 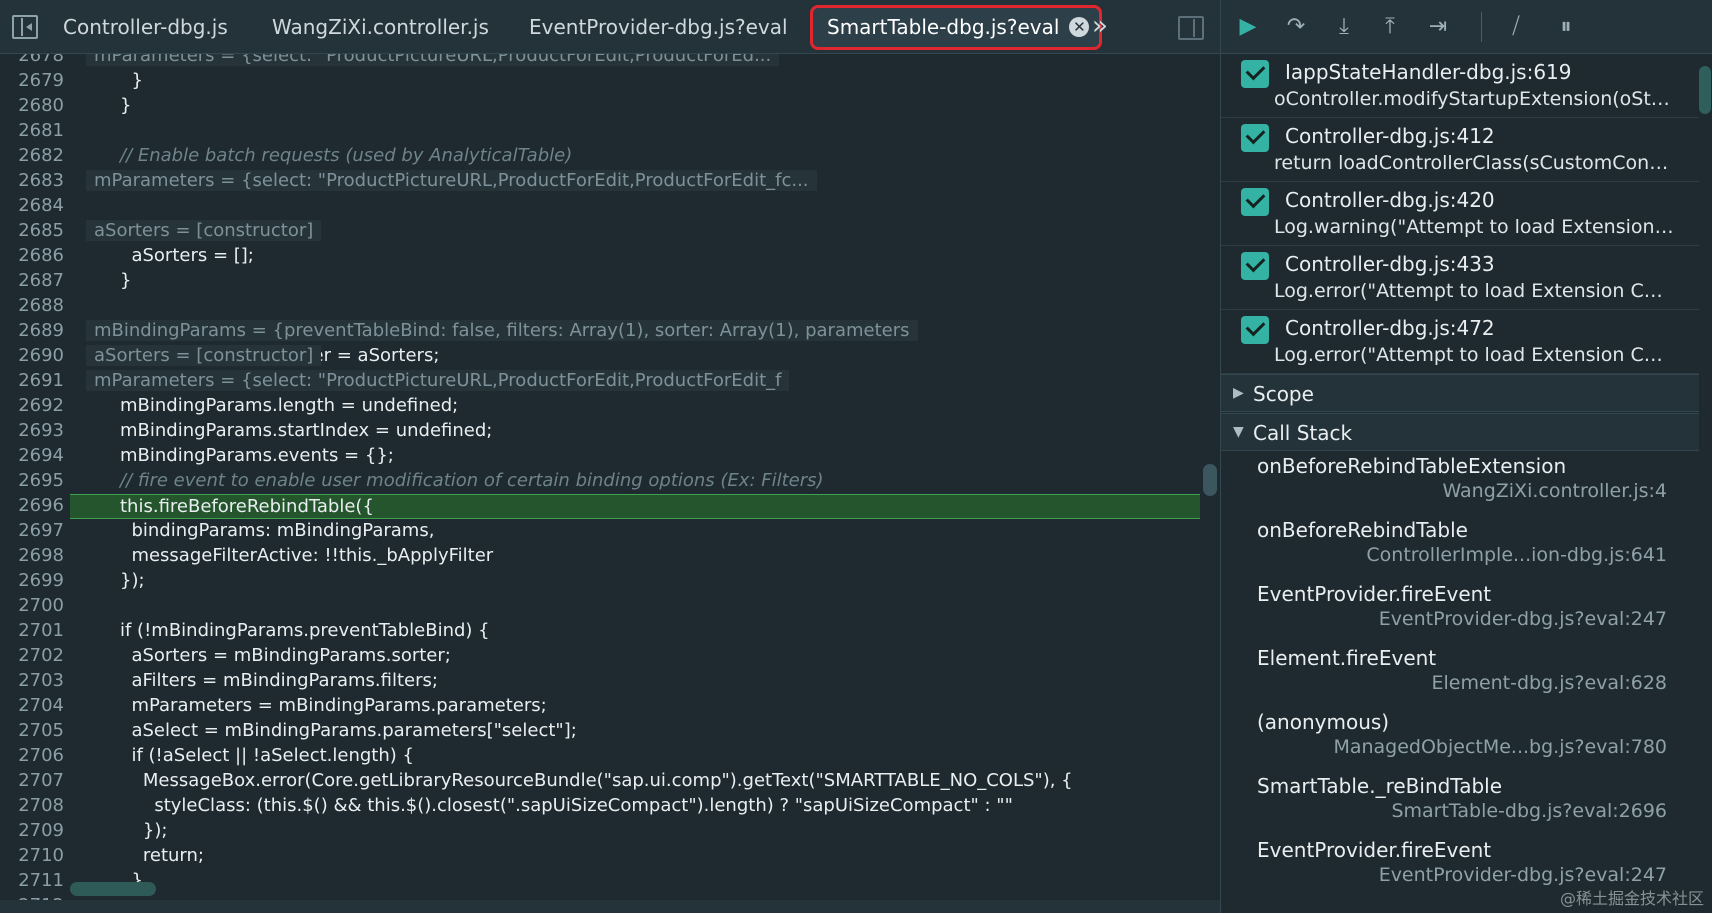 I want to click on toggle-navigator-icon, so click(x=25, y=27).